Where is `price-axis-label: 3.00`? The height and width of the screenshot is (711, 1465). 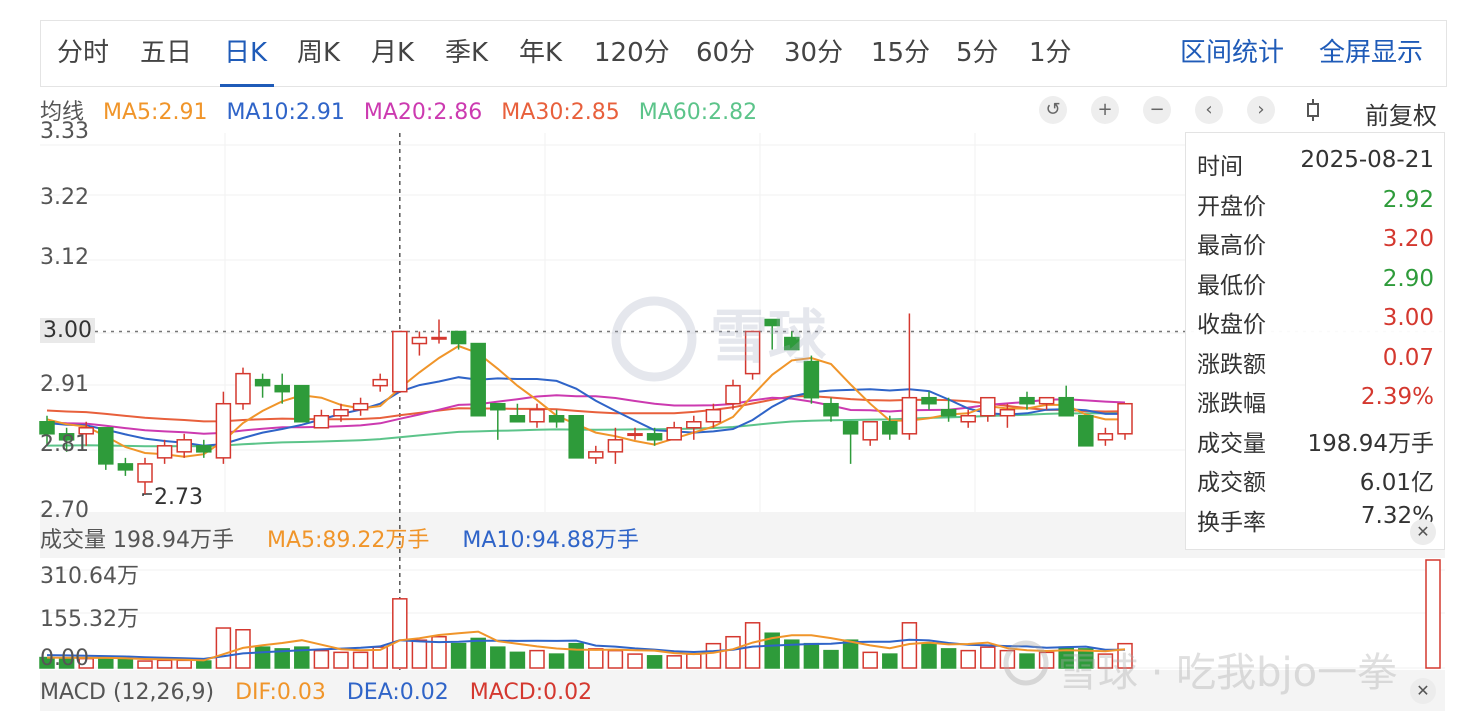
price-axis-label: 3.00 is located at coordinates (67, 330).